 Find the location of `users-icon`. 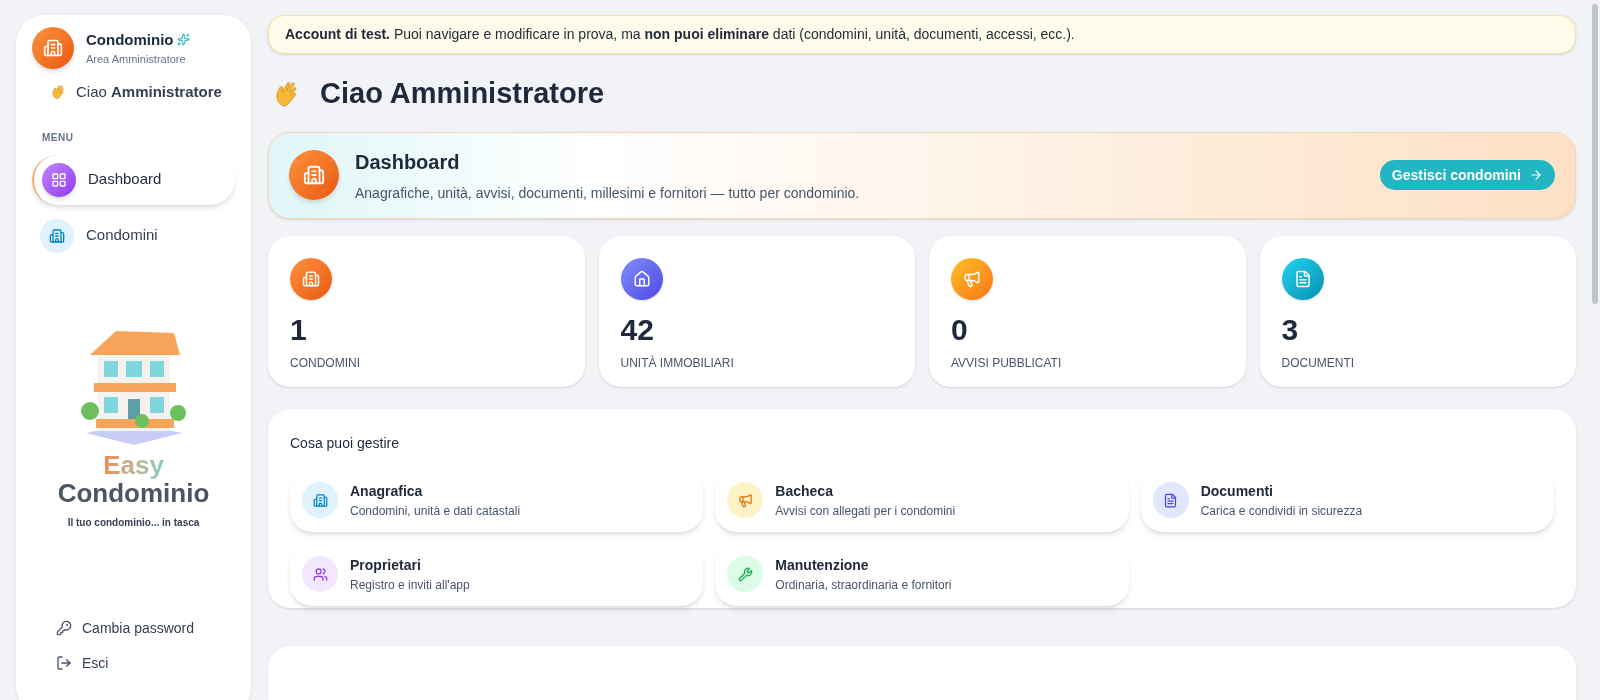

users-icon is located at coordinates (320, 574).